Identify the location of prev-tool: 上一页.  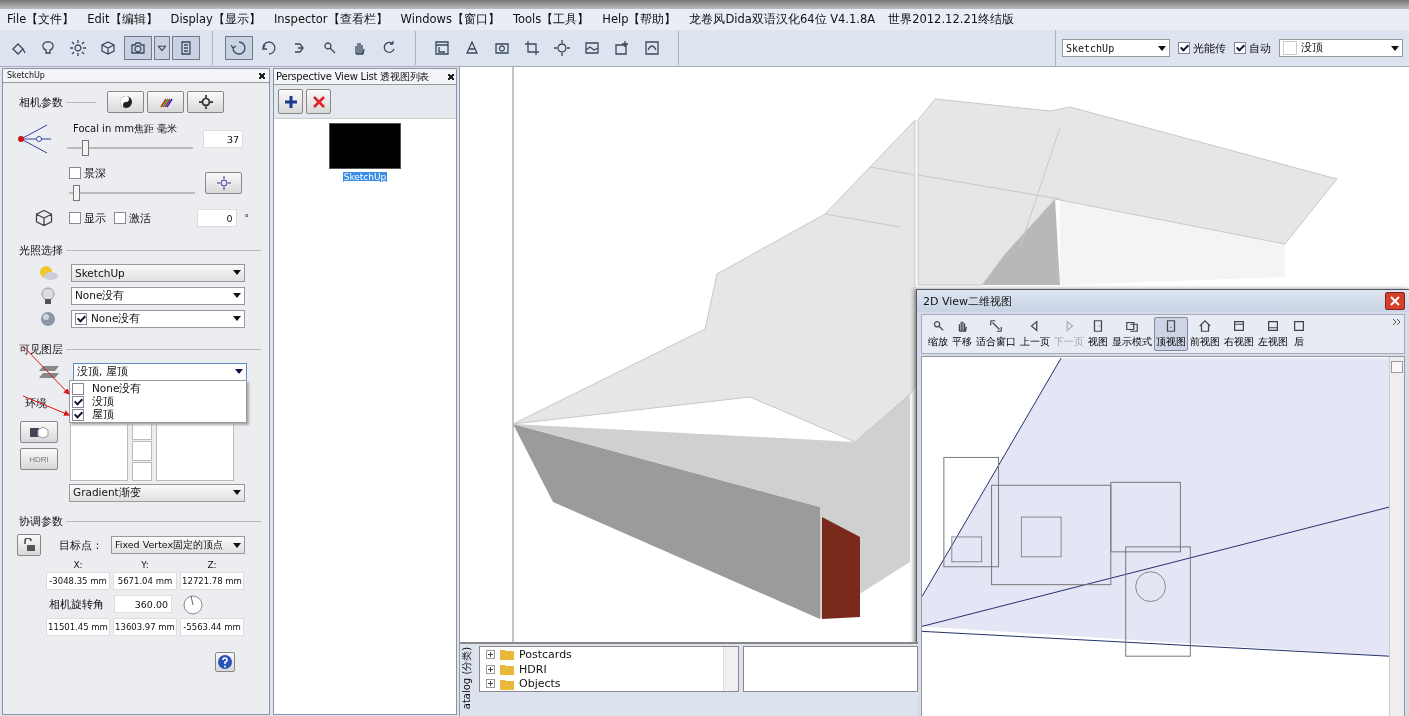
(1035, 334).